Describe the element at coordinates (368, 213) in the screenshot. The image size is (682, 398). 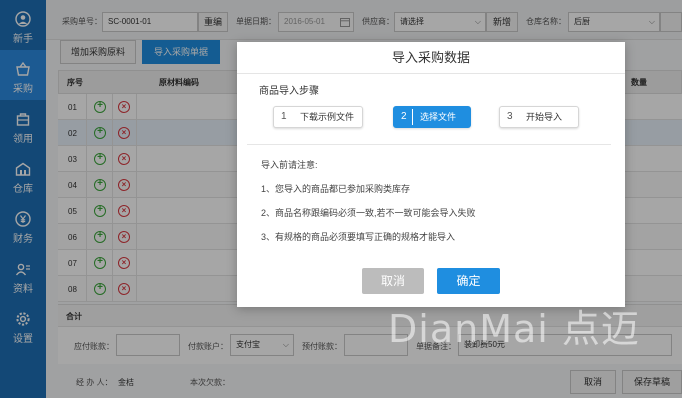
I see `note-item: 2、商品名称跟编码必须一致,若不一致可能会导入失败` at that location.